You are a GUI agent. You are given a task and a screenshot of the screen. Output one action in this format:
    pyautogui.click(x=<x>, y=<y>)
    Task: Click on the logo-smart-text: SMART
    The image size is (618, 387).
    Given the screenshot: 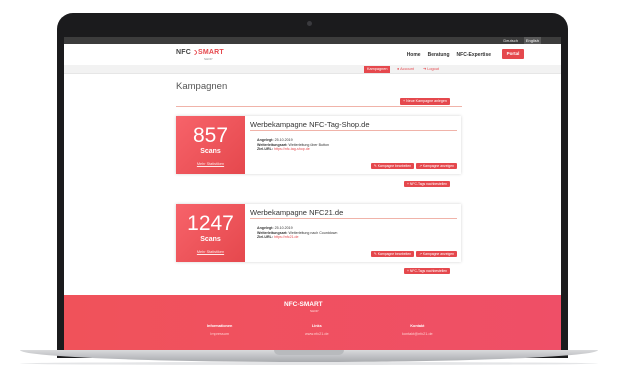 What is the action you would take?
    pyautogui.click(x=211, y=52)
    